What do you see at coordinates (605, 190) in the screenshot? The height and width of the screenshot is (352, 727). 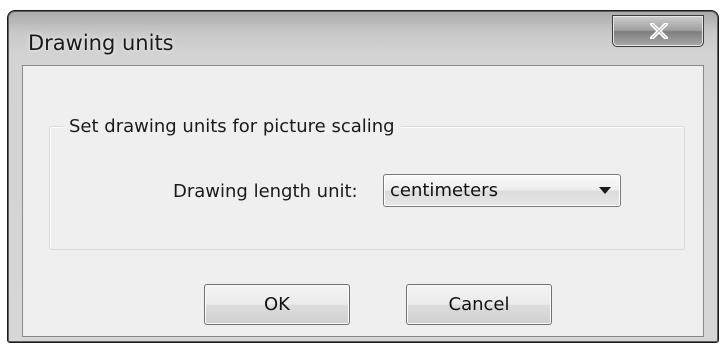 I see `dropdown-arrow-icon` at bounding box center [605, 190].